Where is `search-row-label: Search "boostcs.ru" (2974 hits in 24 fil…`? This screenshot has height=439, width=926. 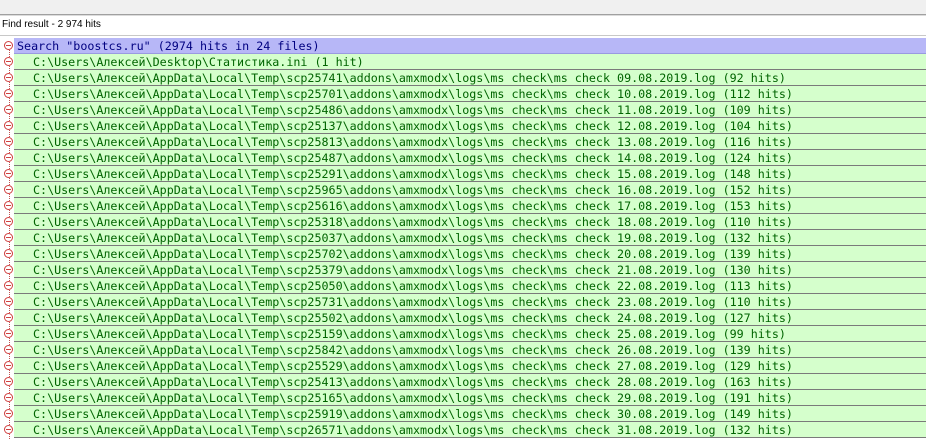 search-row-label: Search "boostcs.ru" (2974 hits in 24 fil… is located at coordinates (168, 46).